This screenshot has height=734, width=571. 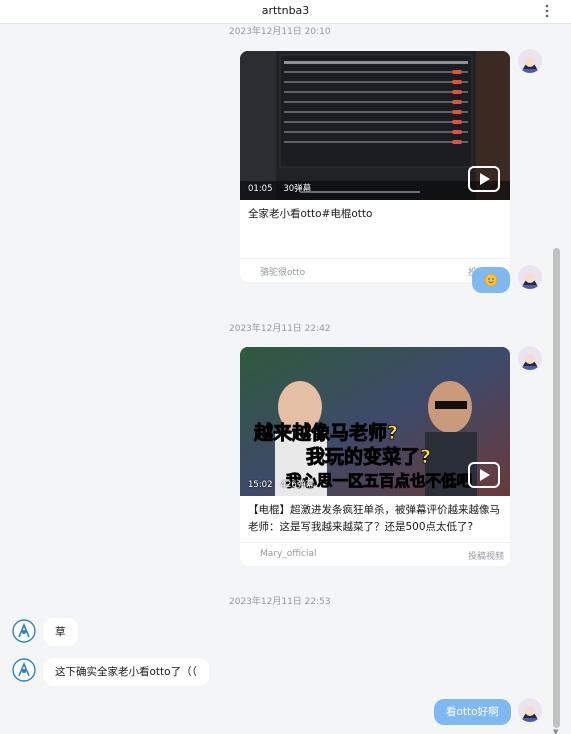 I want to click on source-label: 投稿视频, so click(x=485, y=557).